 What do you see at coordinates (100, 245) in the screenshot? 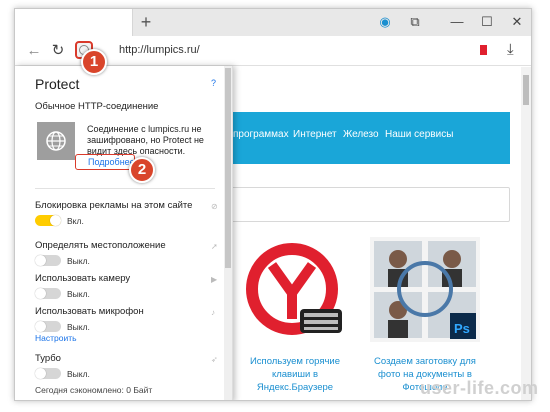
I see `setting-label-location: Определять местоположение` at bounding box center [100, 245].